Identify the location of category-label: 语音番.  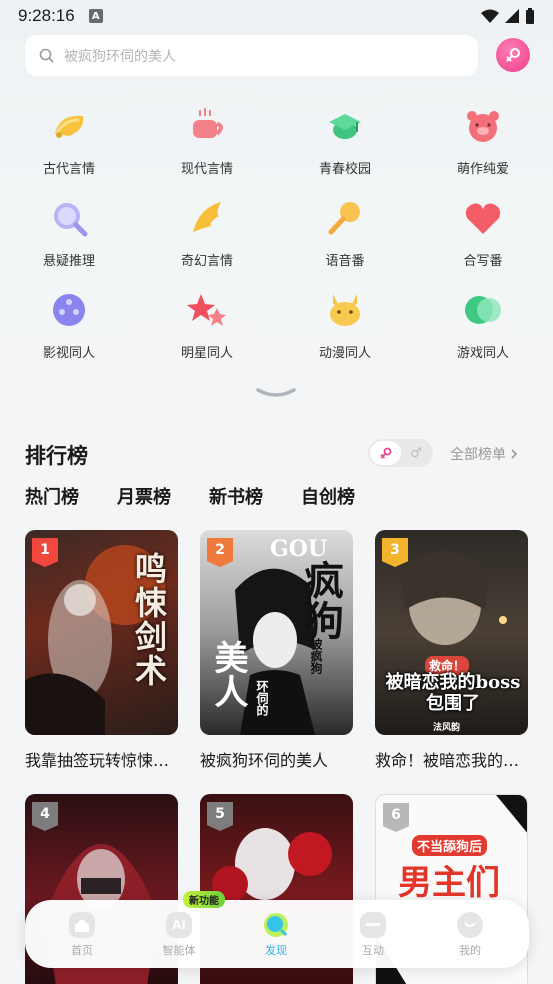
(345, 261).